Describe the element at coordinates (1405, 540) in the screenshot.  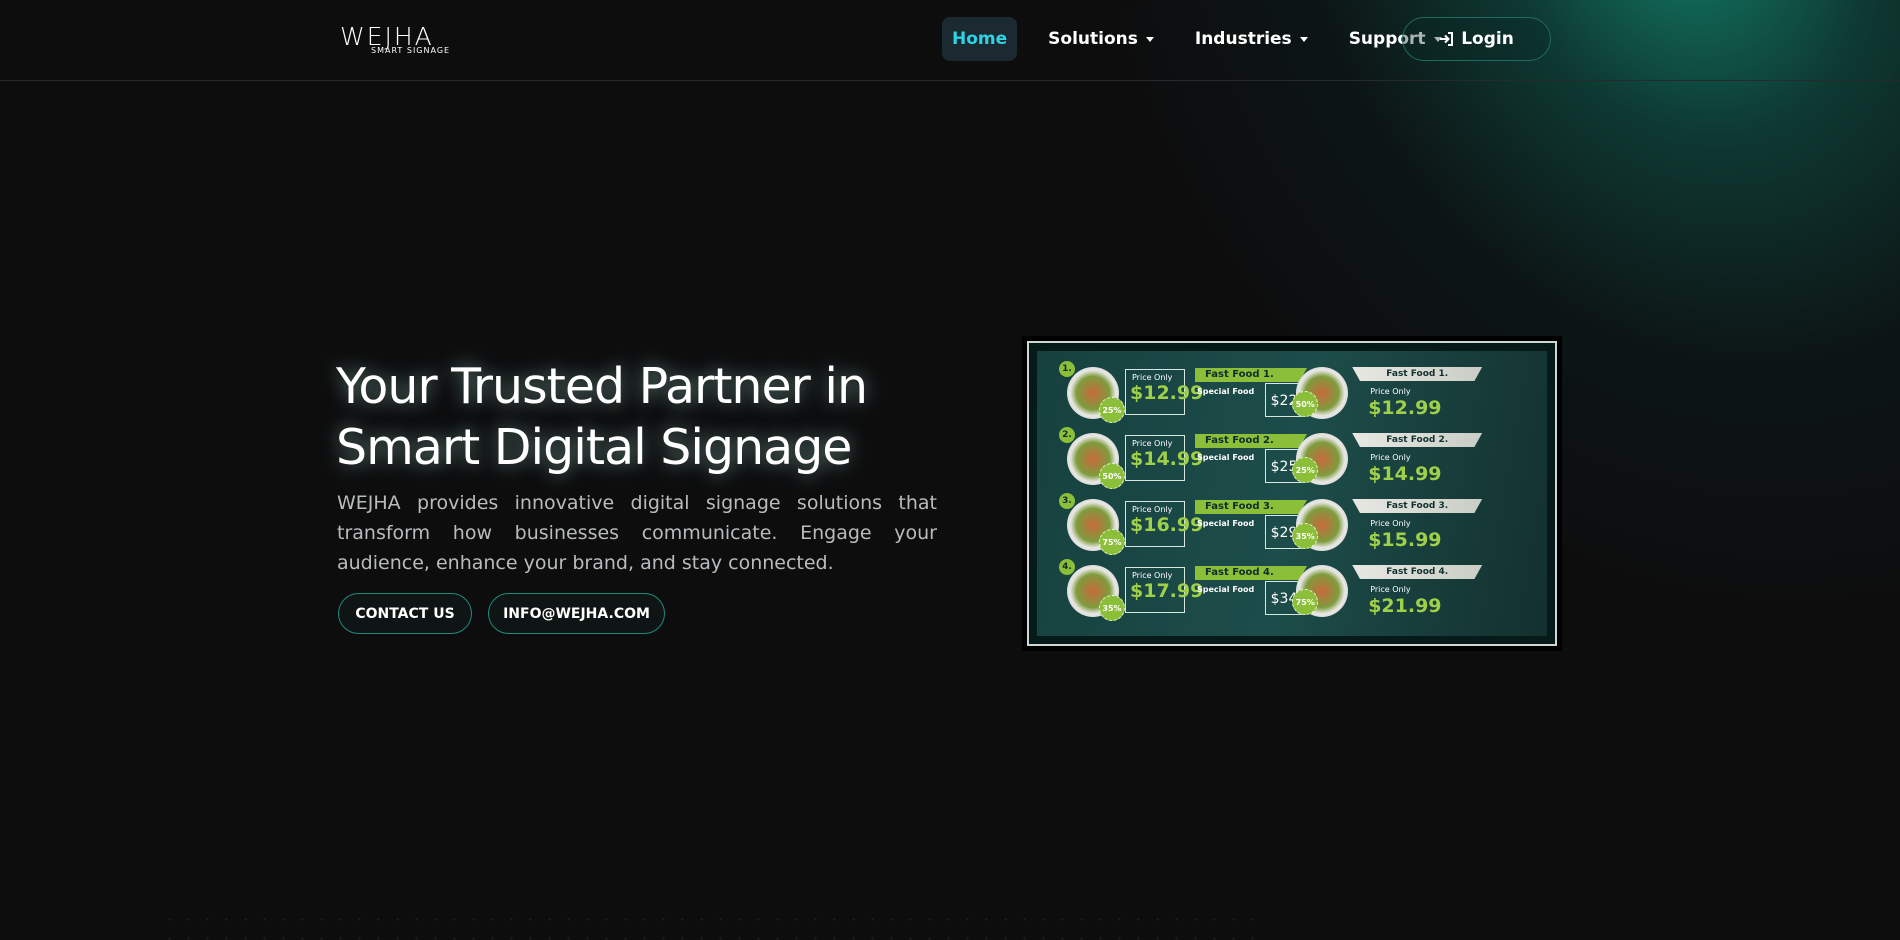
I see `price-value: $15.99` at that location.